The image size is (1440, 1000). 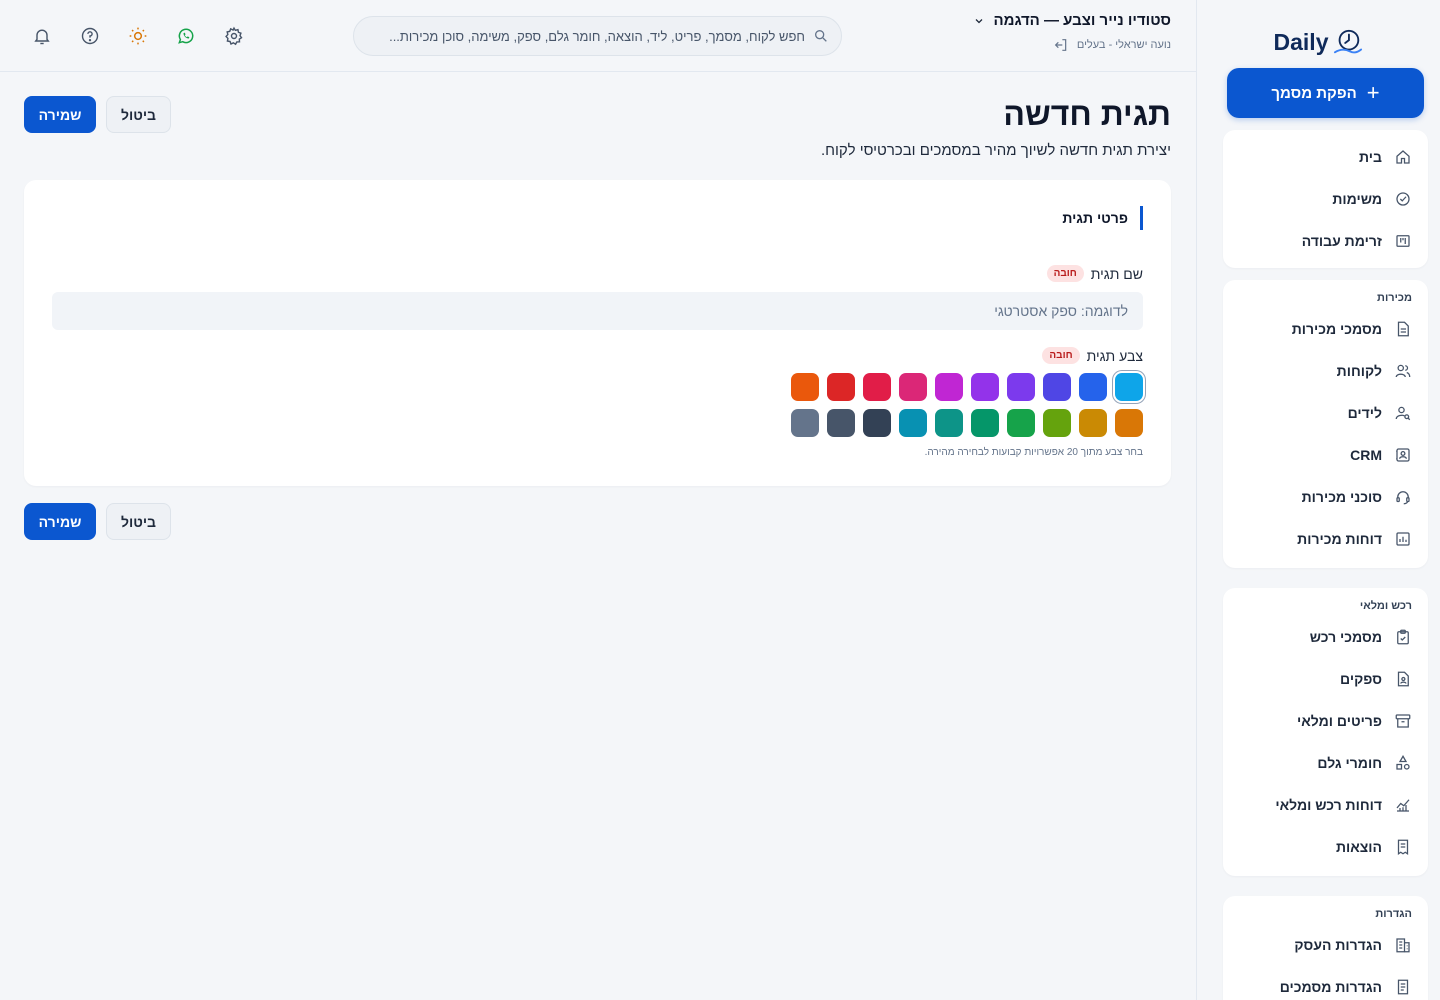 What do you see at coordinates (1325, 945) in the screenshot?
I see `sidebar-item-business-settings: הגדרות העסק` at bounding box center [1325, 945].